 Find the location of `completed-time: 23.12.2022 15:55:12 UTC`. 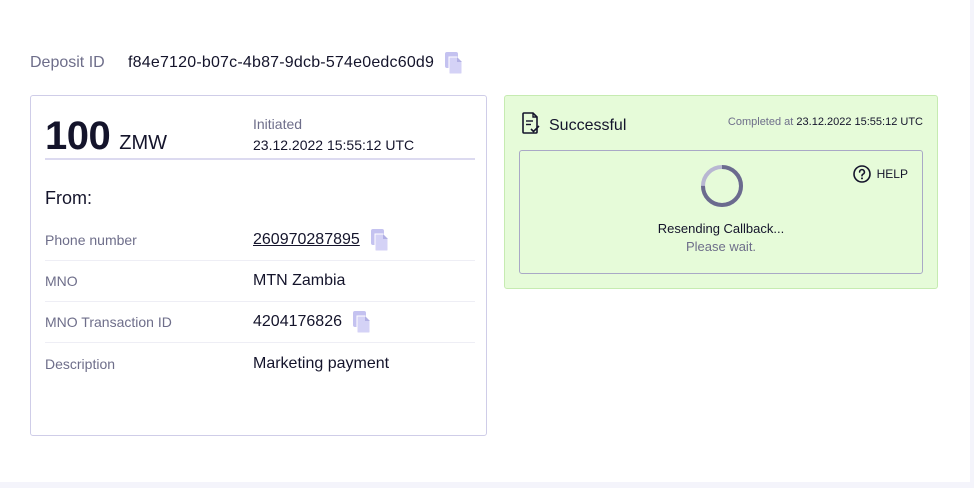

completed-time: 23.12.2022 15:55:12 UTC is located at coordinates (859, 122).